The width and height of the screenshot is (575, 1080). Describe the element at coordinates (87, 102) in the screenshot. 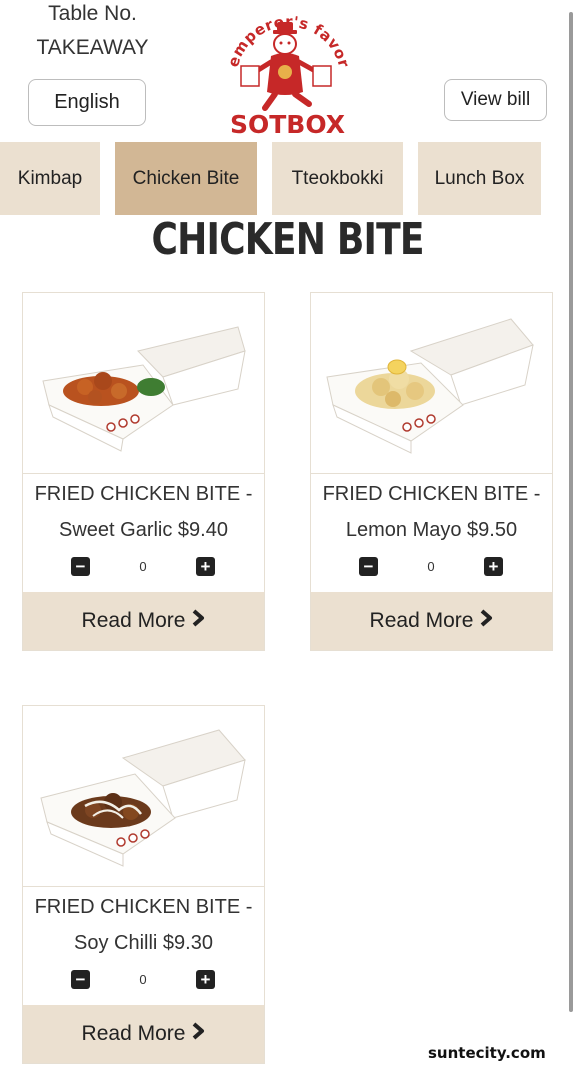

I see `language-button: English` at that location.